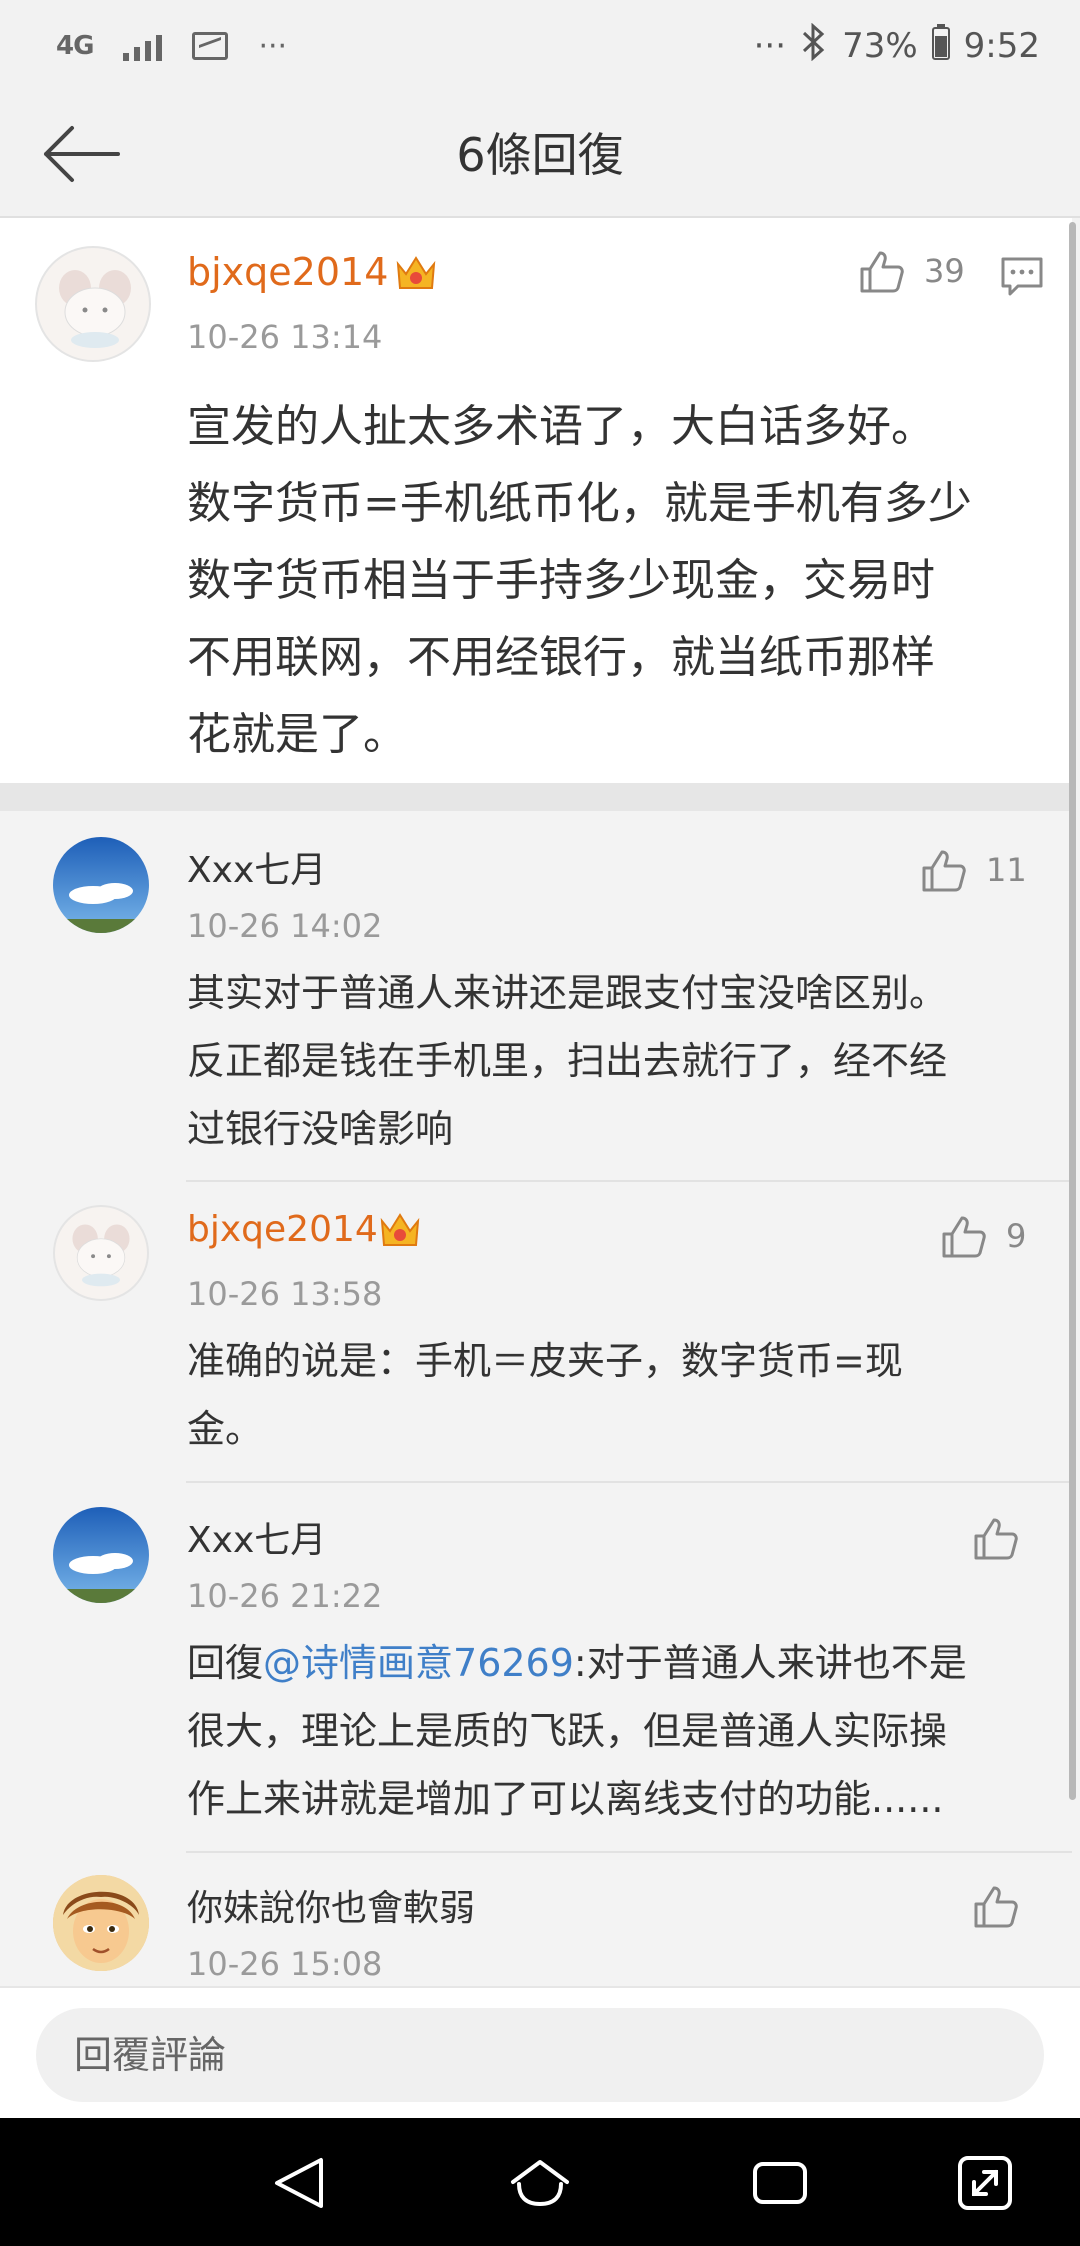  I want to click on nav-back-button, so click(300, 2183).